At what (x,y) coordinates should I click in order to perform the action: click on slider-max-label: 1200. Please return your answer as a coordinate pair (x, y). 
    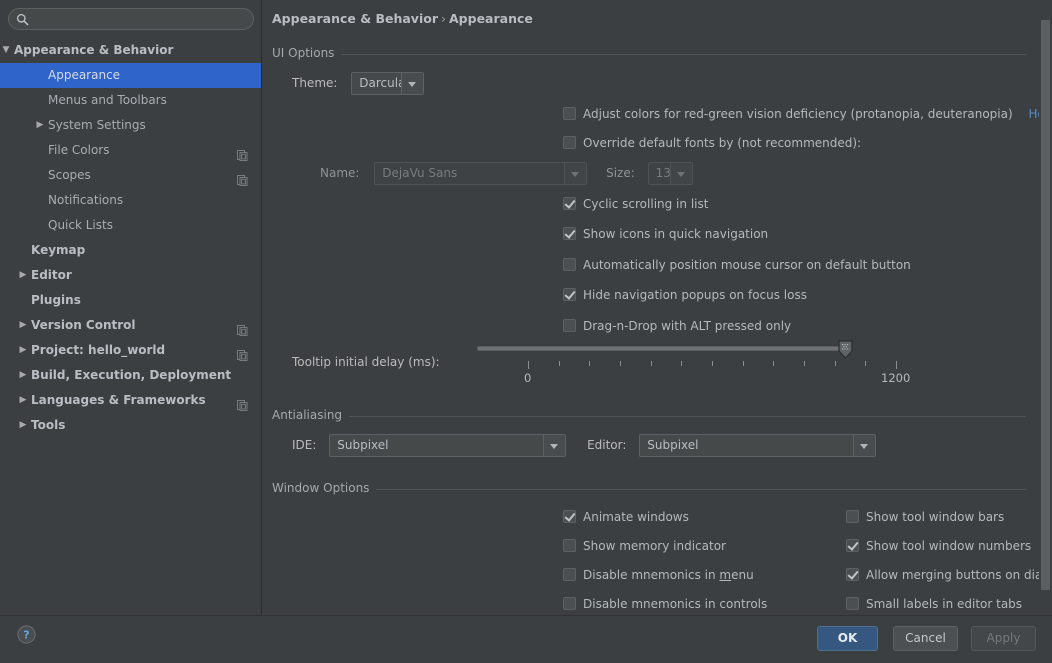
    Looking at the image, I should click on (896, 378).